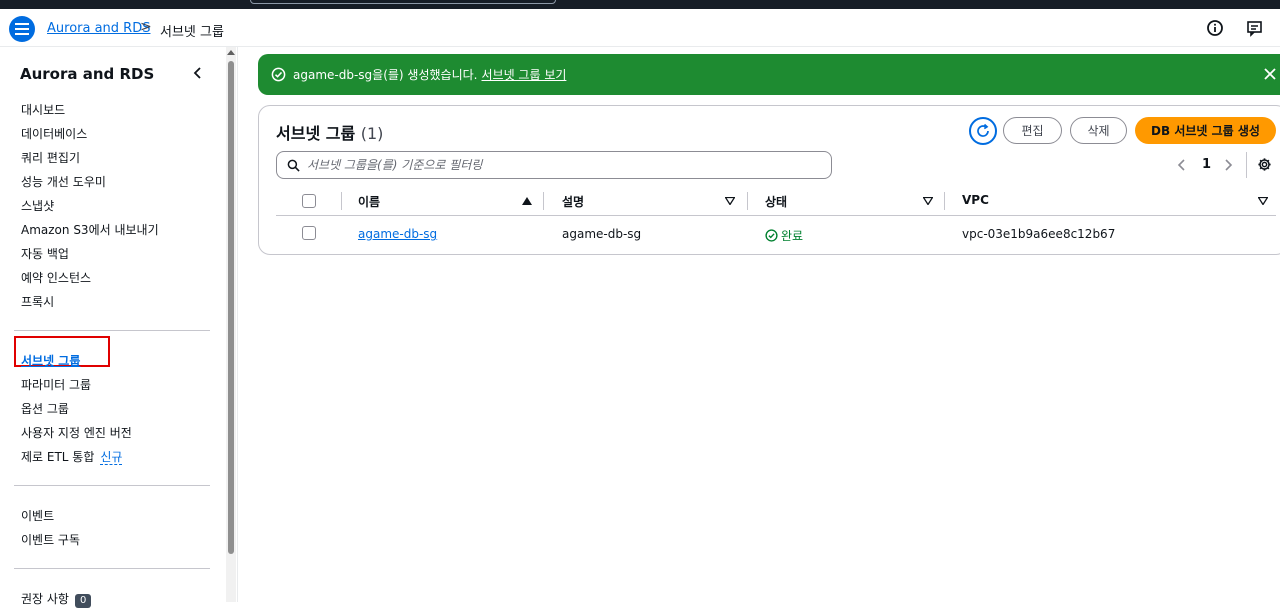 The image size is (1280, 608). What do you see at coordinates (309, 201) in the screenshot?
I see `select-all-checkbox` at bounding box center [309, 201].